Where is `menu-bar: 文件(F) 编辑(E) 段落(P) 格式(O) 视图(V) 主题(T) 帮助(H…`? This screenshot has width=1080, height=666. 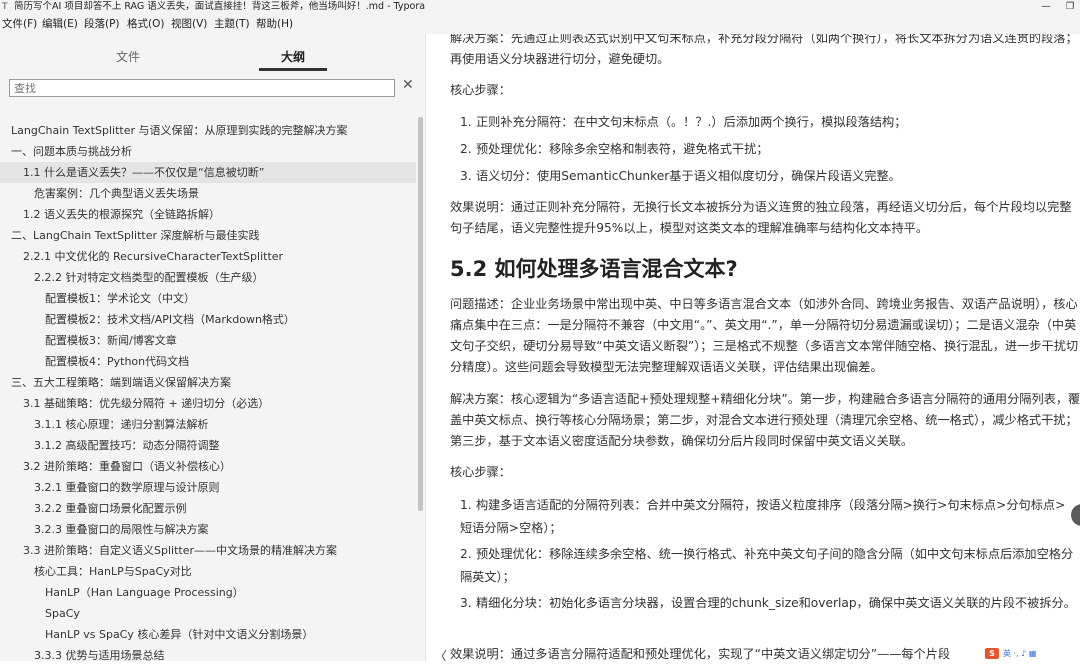
menu-bar: 文件(F) 编辑(E) 段落(P) 格式(O) 视图(V) 主题(T) 帮助(H… is located at coordinates (540, 24).